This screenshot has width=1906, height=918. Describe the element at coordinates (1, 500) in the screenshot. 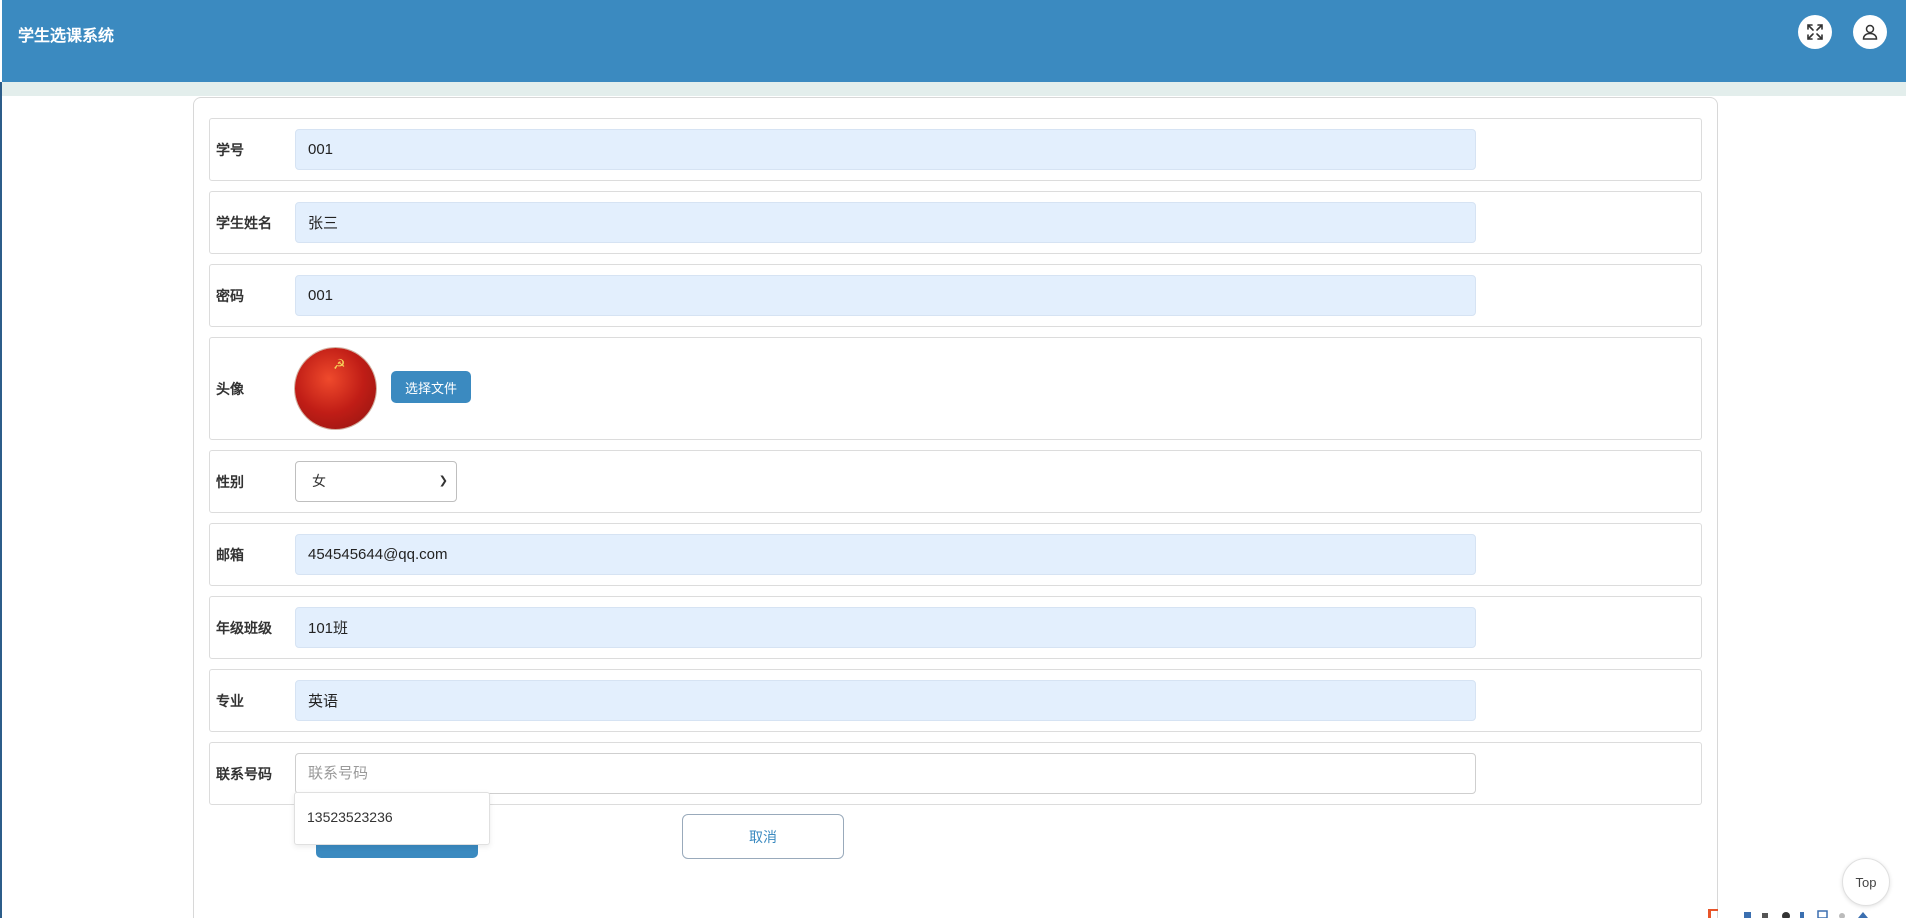

I see `left-edge` at that location.